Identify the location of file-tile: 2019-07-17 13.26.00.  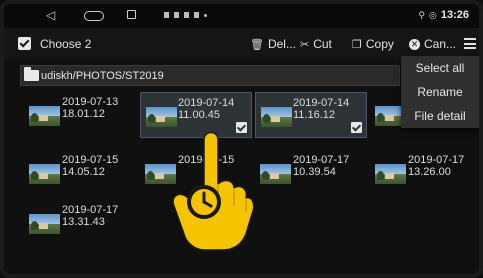
(424, 173).